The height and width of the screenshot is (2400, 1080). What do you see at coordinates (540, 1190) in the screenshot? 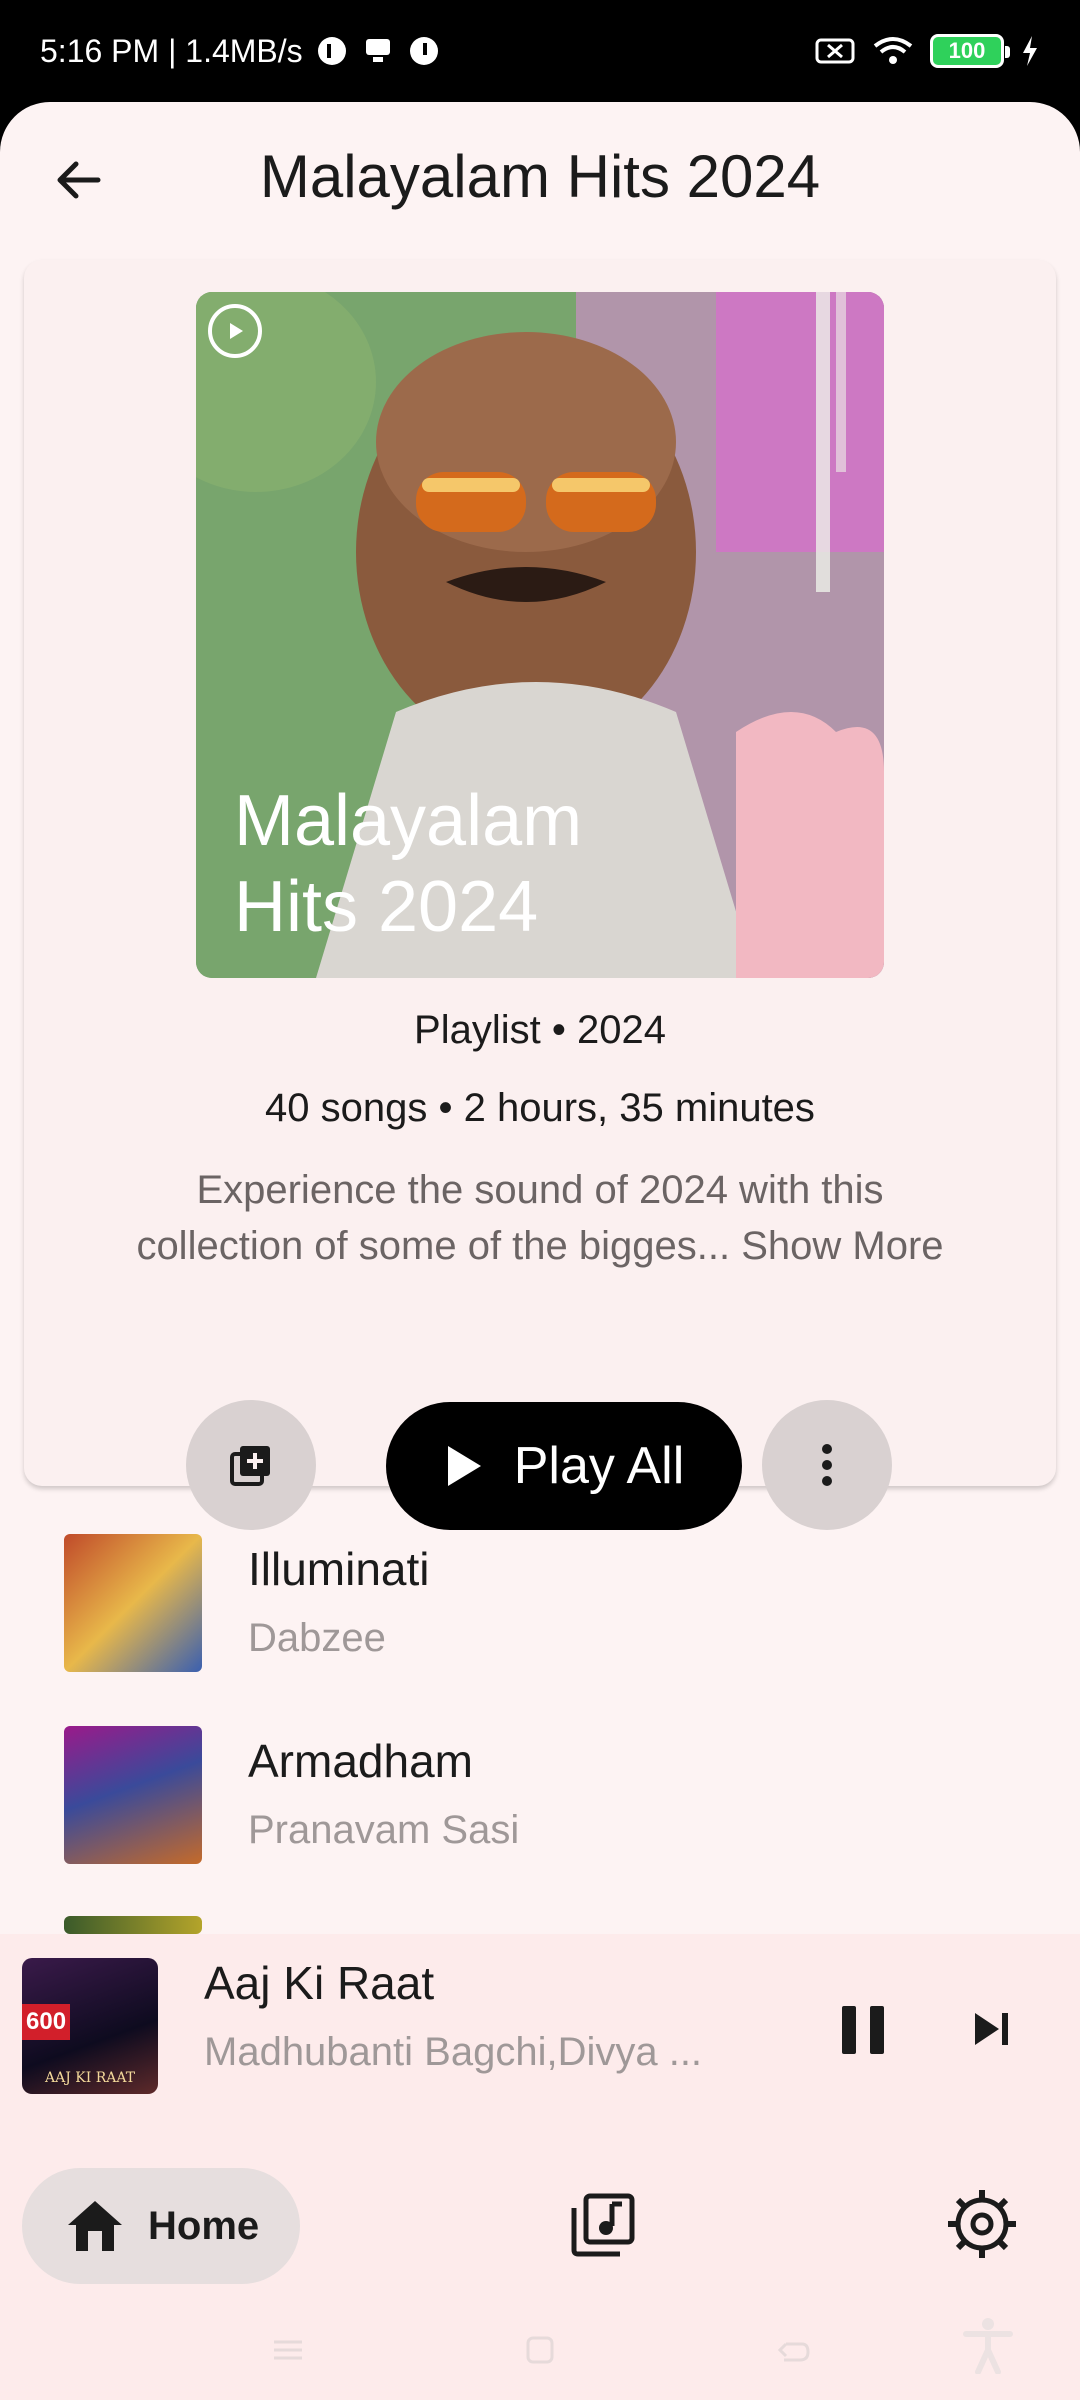
I see `description-line-1: Experience the sound of 2024 with this` at bounding box center [540, 1190].